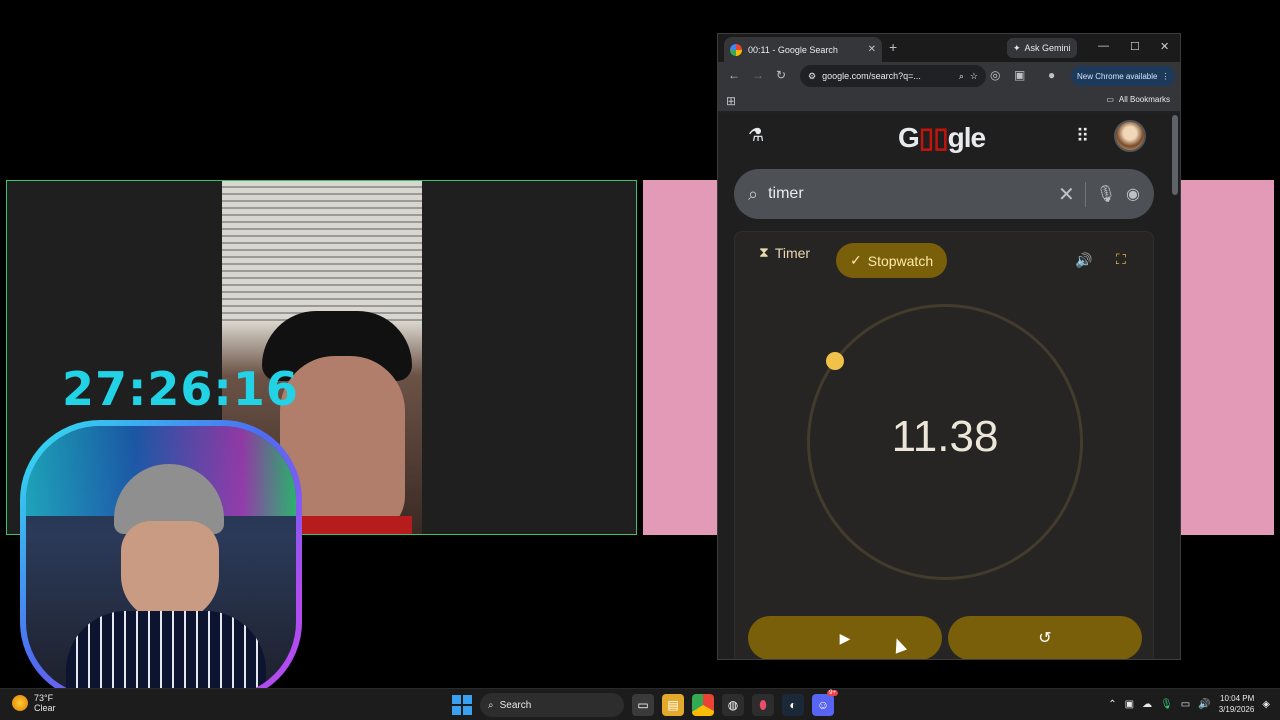  I want to click on microphone-tray-icon: 🎙, so click(1166, 704).